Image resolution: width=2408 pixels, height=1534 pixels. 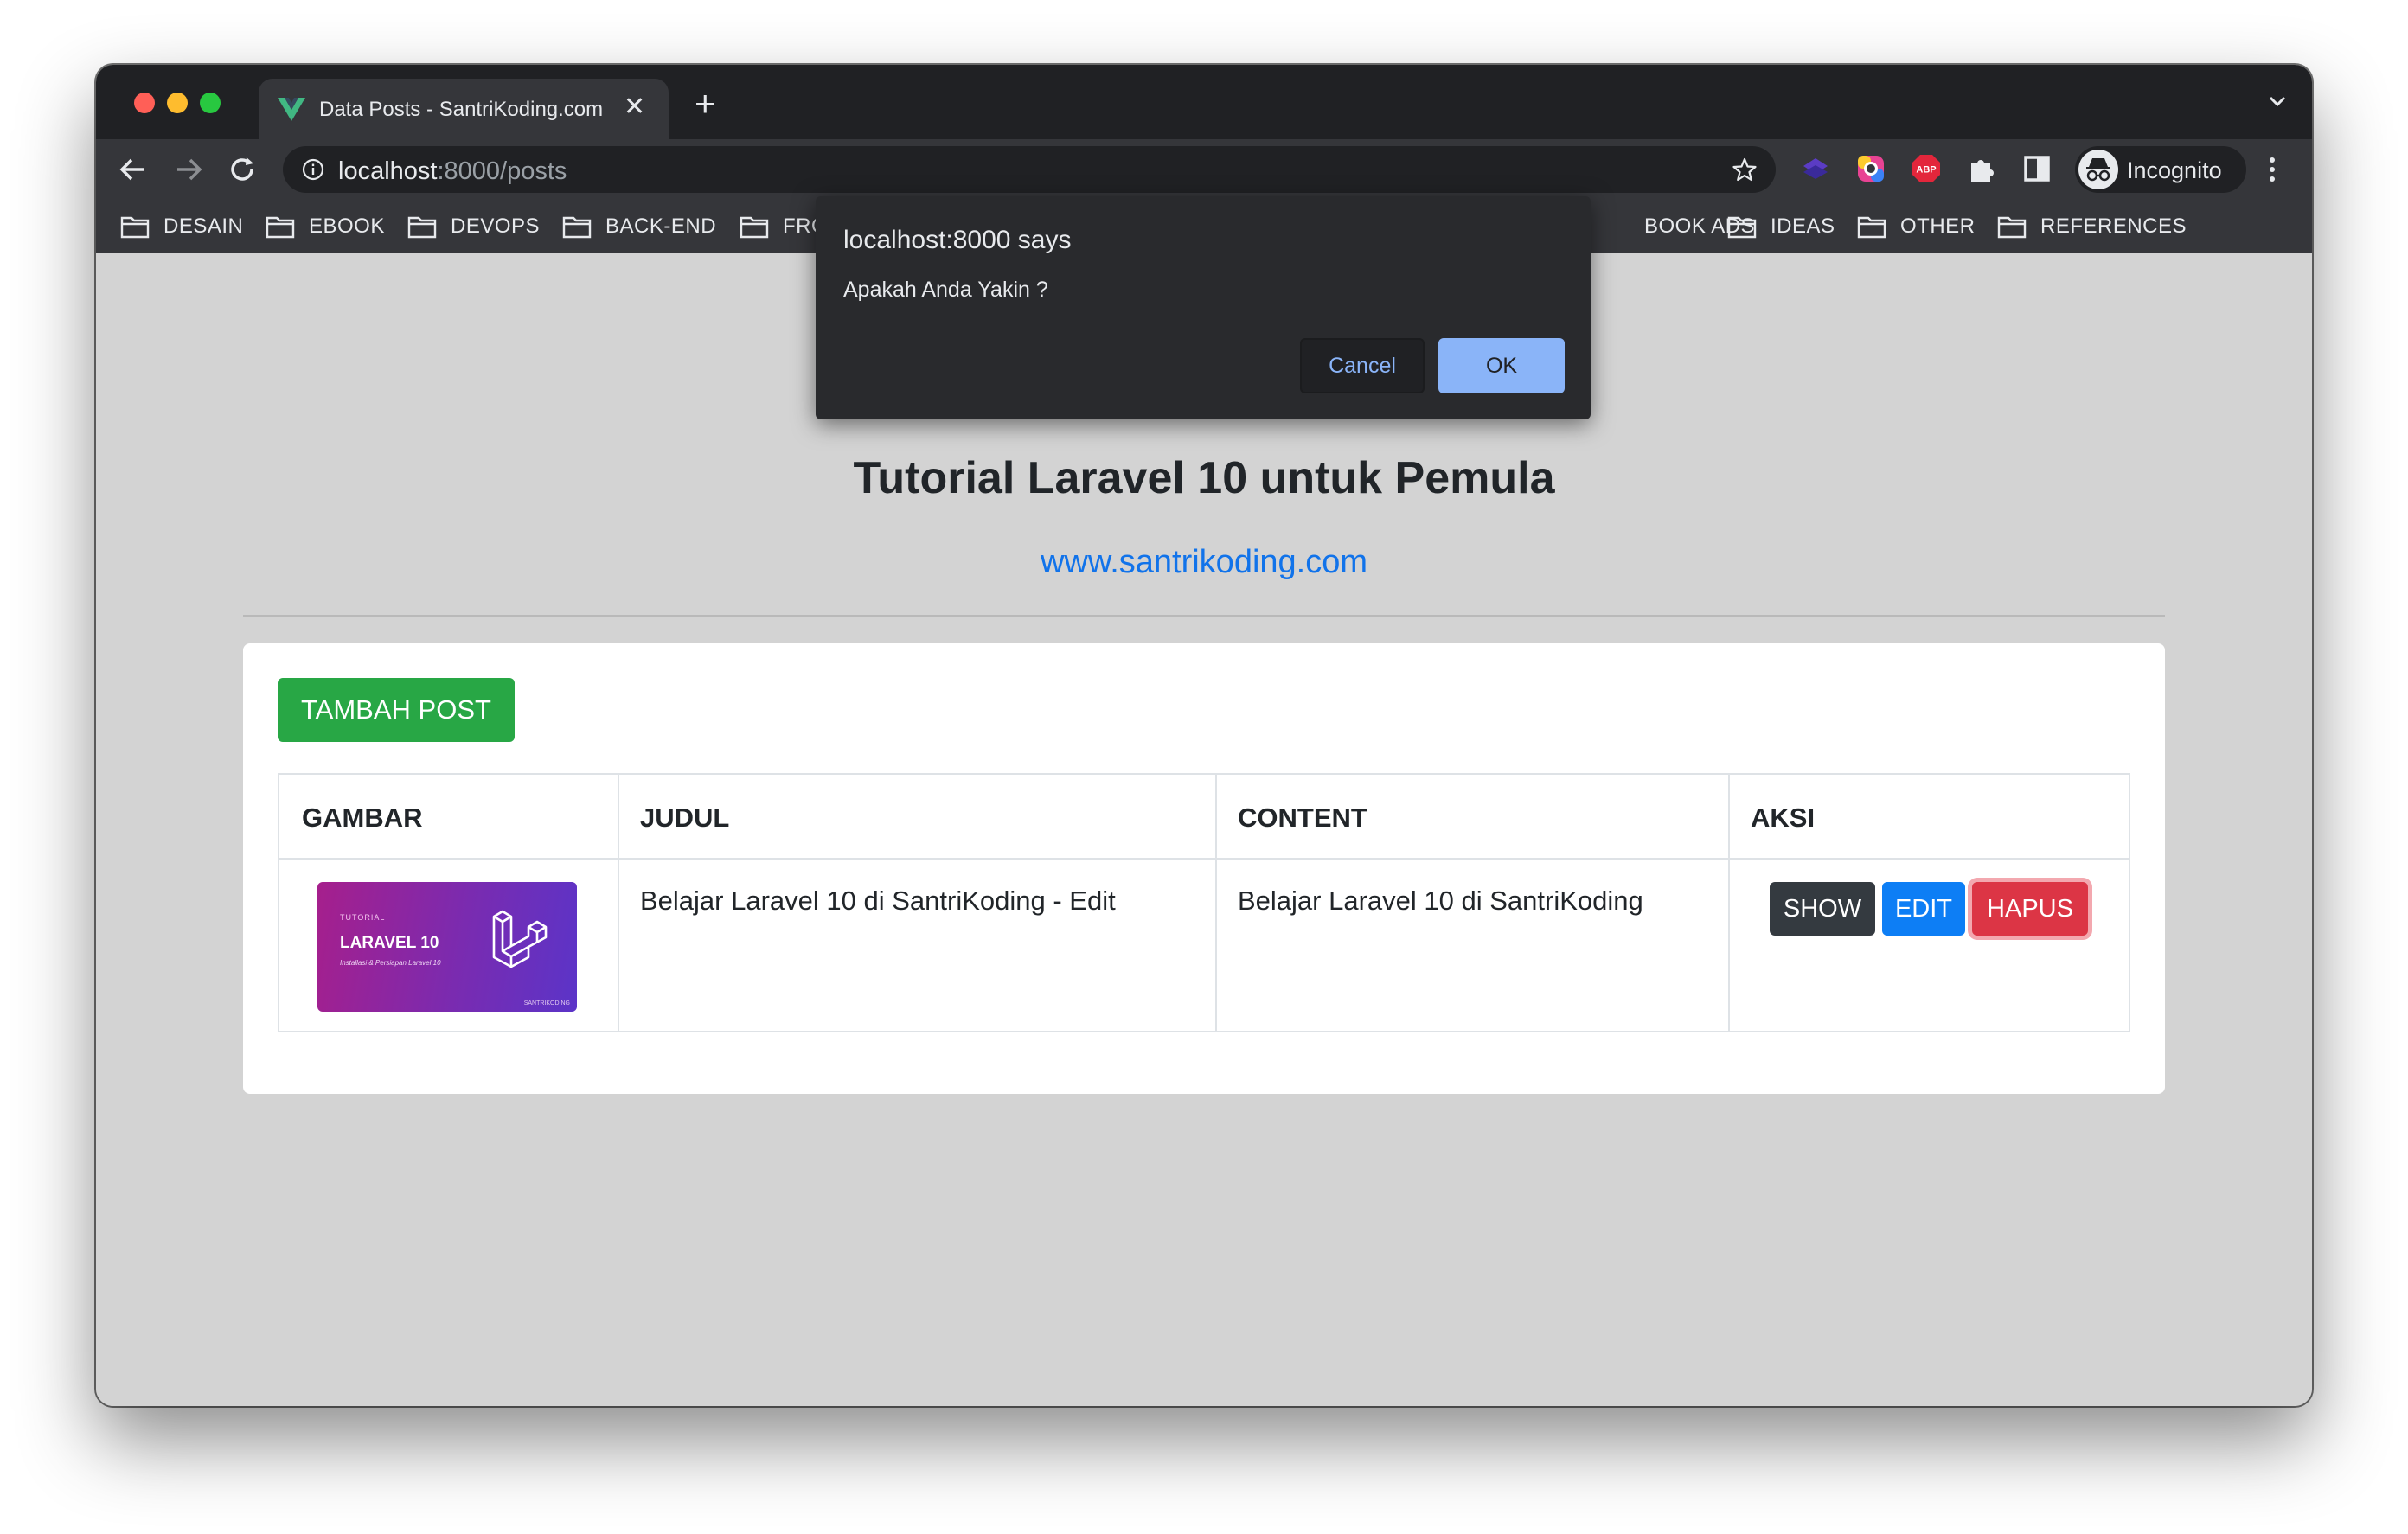 What do you see at coordinates (1204, 616) in the screenshot?
I see `divider` at bounding box center [1204, 616].